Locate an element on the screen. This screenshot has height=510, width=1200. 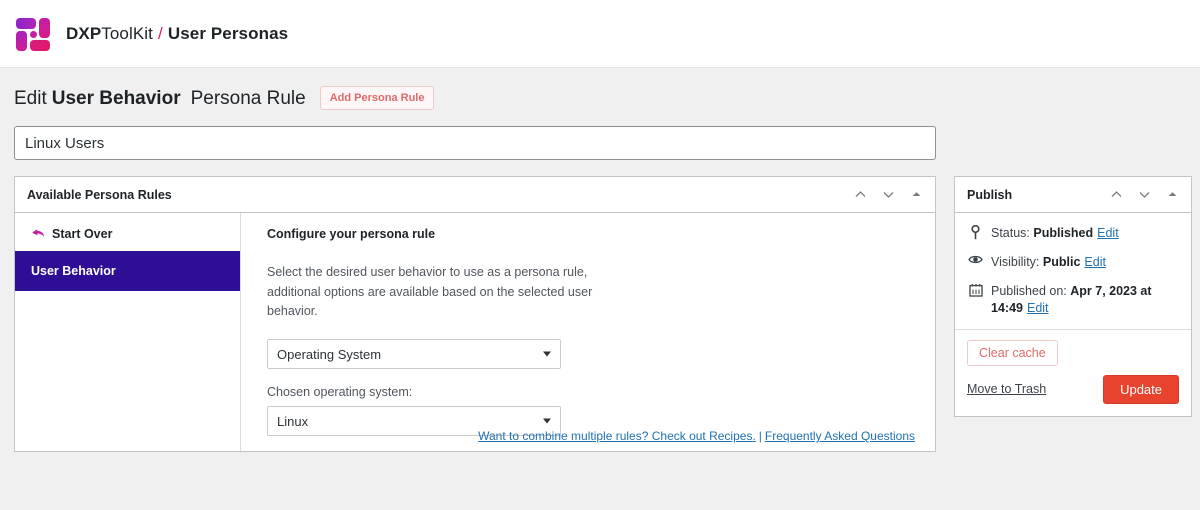
page-title-strong: User Behavior is located at coordinates (116, 98).